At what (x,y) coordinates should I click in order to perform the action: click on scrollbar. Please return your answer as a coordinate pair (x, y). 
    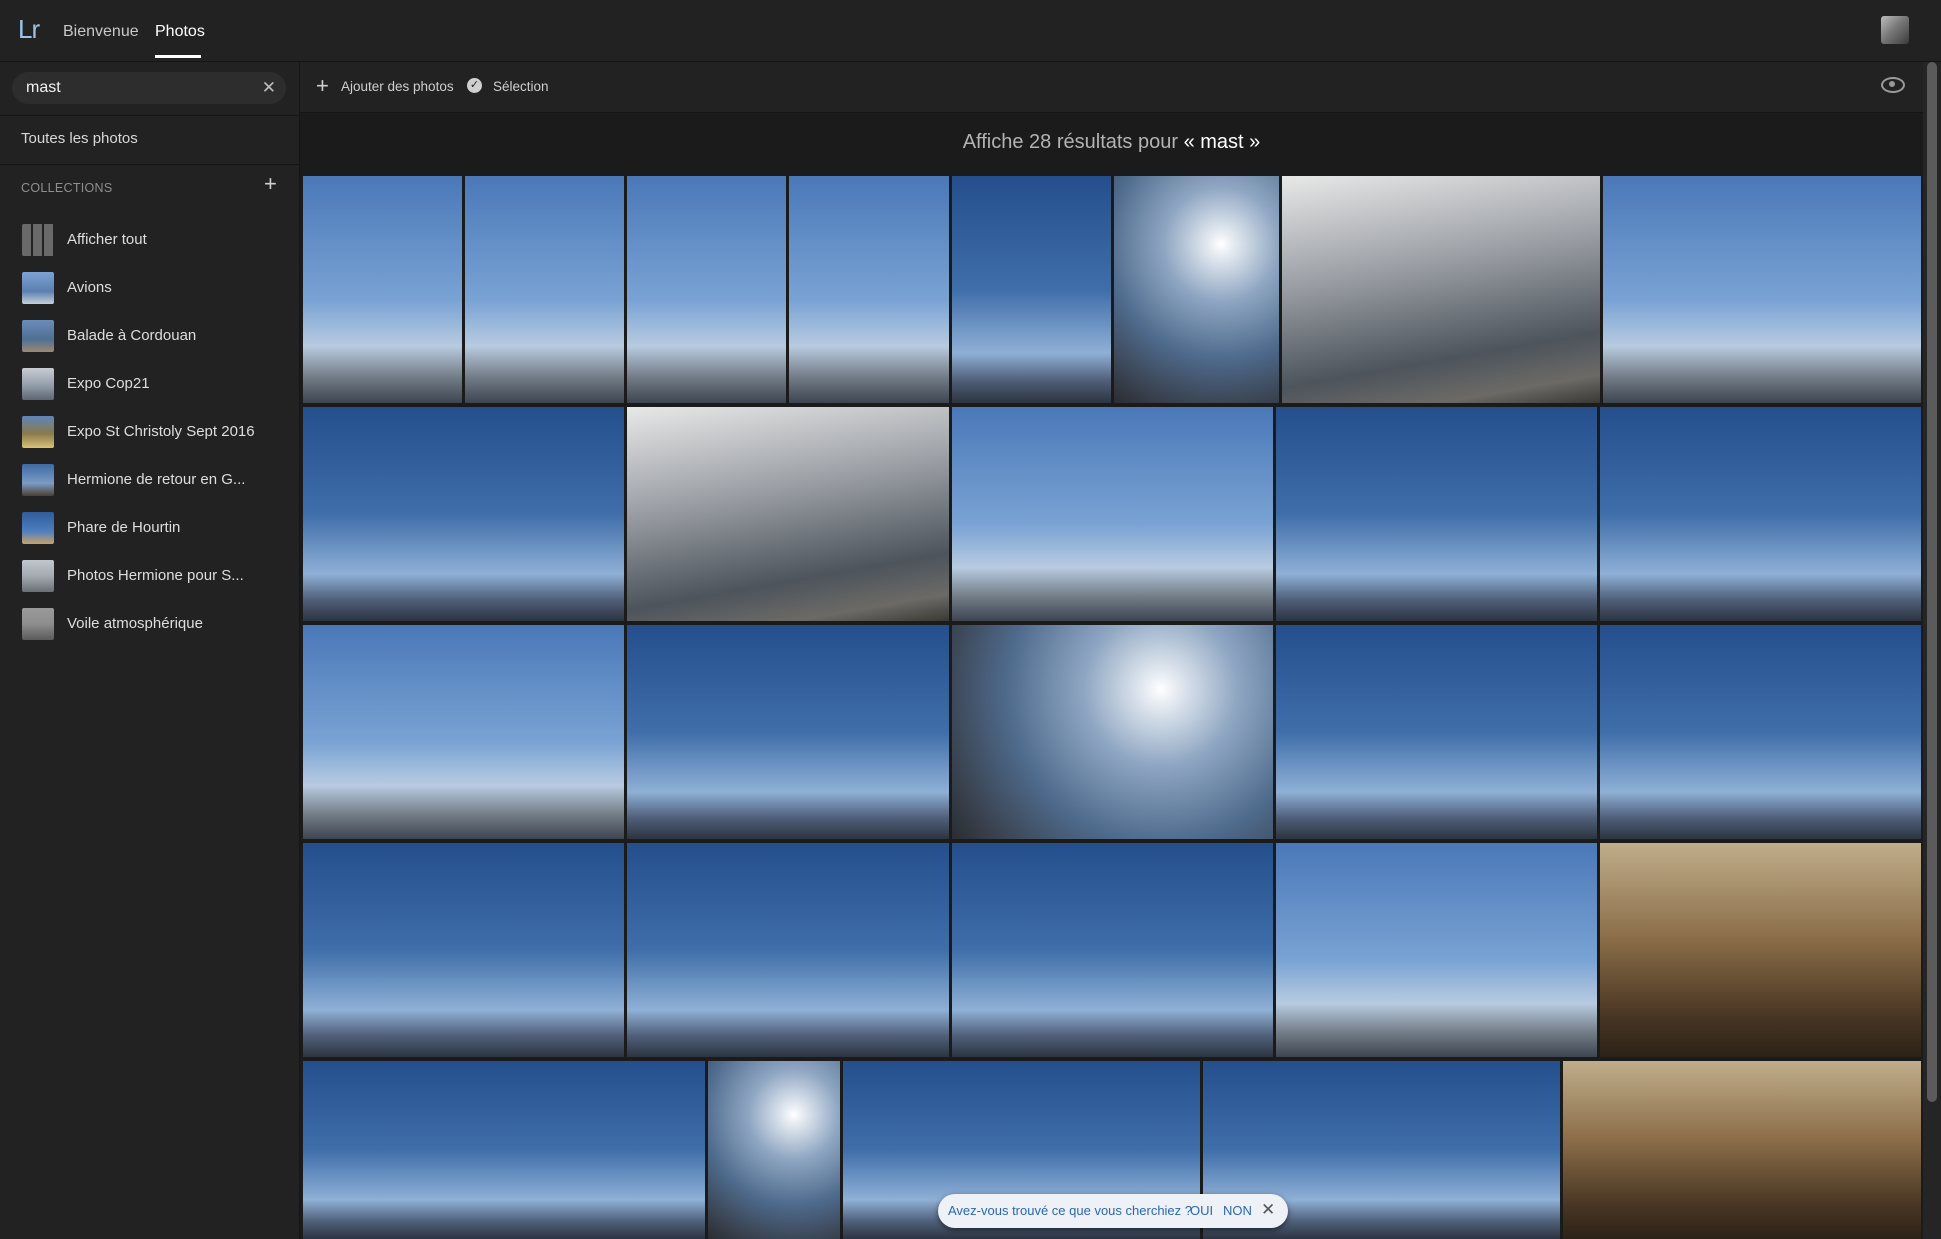
    Looking at the image, I should click on (1932, 650).